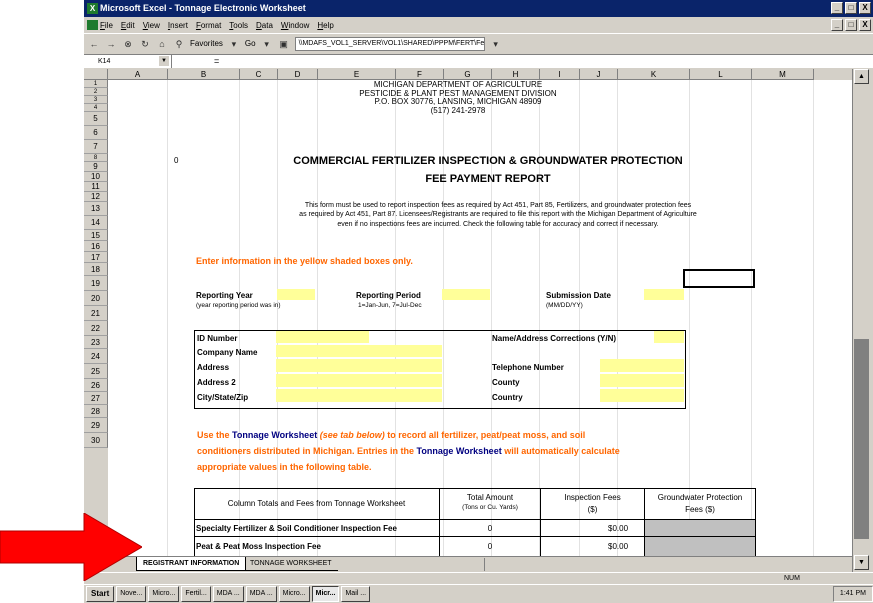  What do you see at coordinates (96, 356) in the screenshot?
I see `row-header-24: 24` at bounding box center [96, 356].